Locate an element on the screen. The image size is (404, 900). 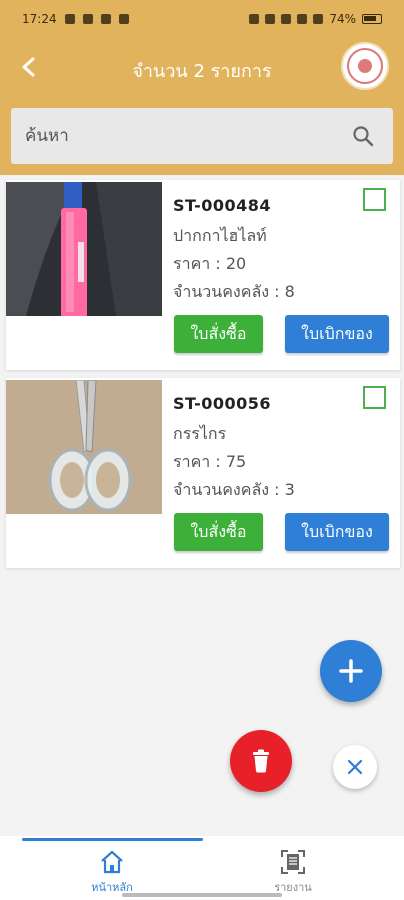
battery-percent: 74% is located at coordinates (342, 19).